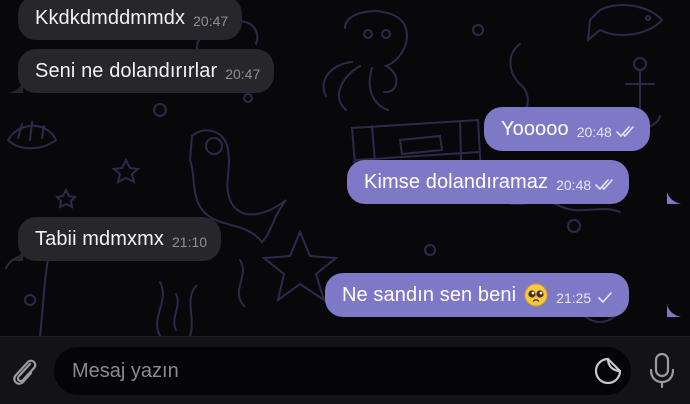 This screenshot has width=690, height=404. What do you see at coordinates (126, 70) in the screenshot?
I see `message-text: Seni ne dolandırırlar` at bounding box center [126, 70].